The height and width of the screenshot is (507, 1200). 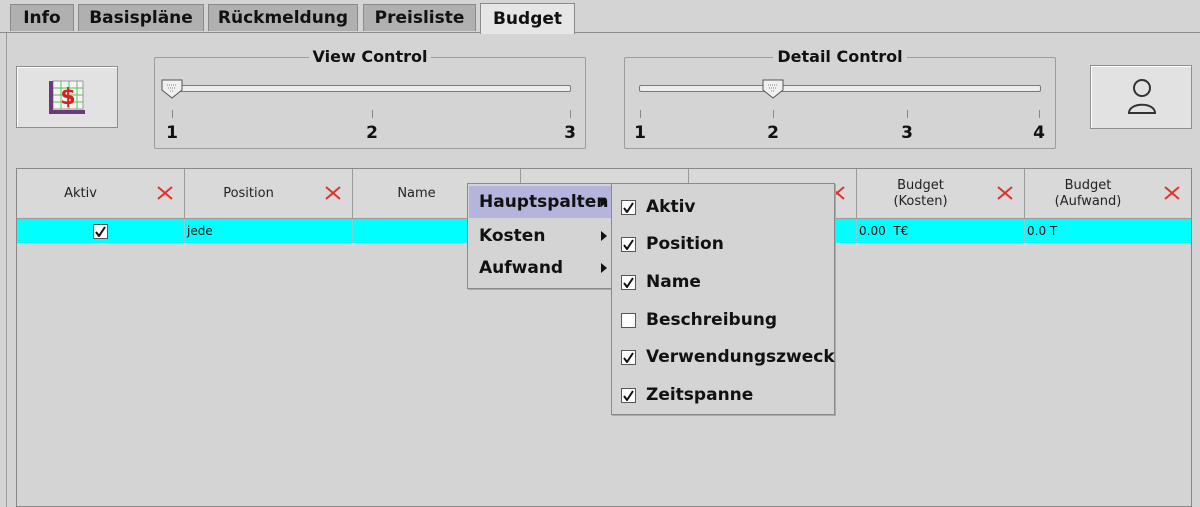 I want to click on column-header-label: Budget (Kosten), so click(x=920, y=193).